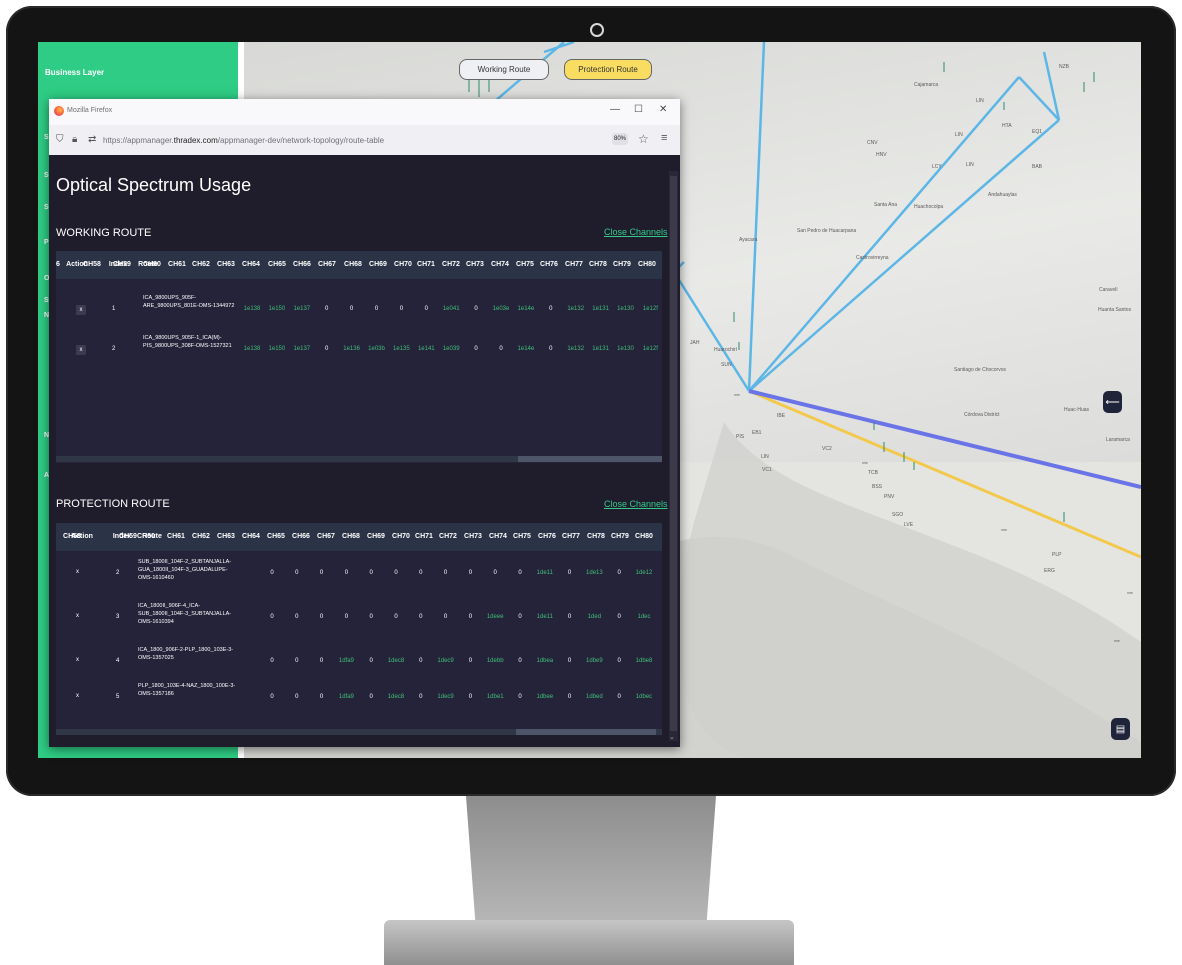  Describe the element at coordinates (327, 264) in the screenshot. I see `column-header: CH67` at that location.